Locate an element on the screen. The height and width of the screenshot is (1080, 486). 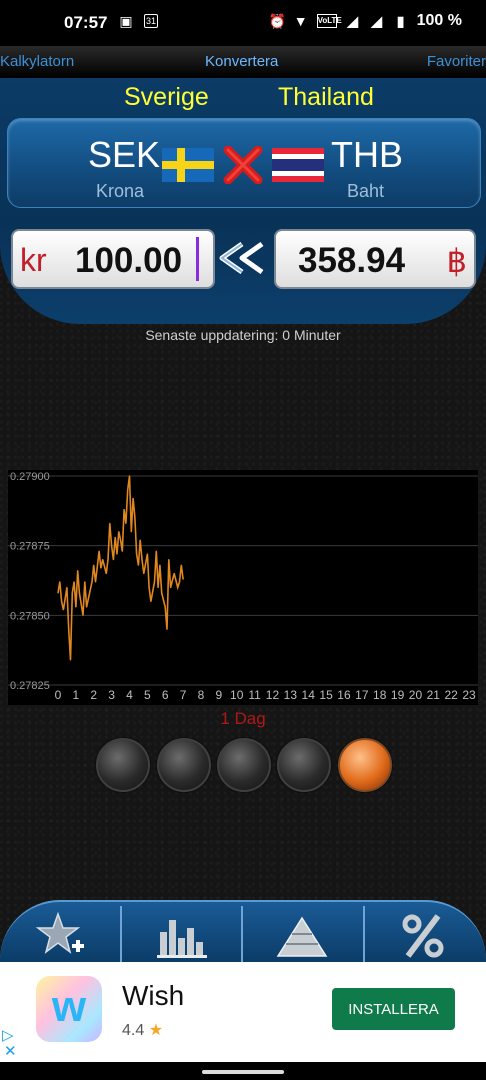
x-tick-label: 7 is located at coordinates (183, 695).